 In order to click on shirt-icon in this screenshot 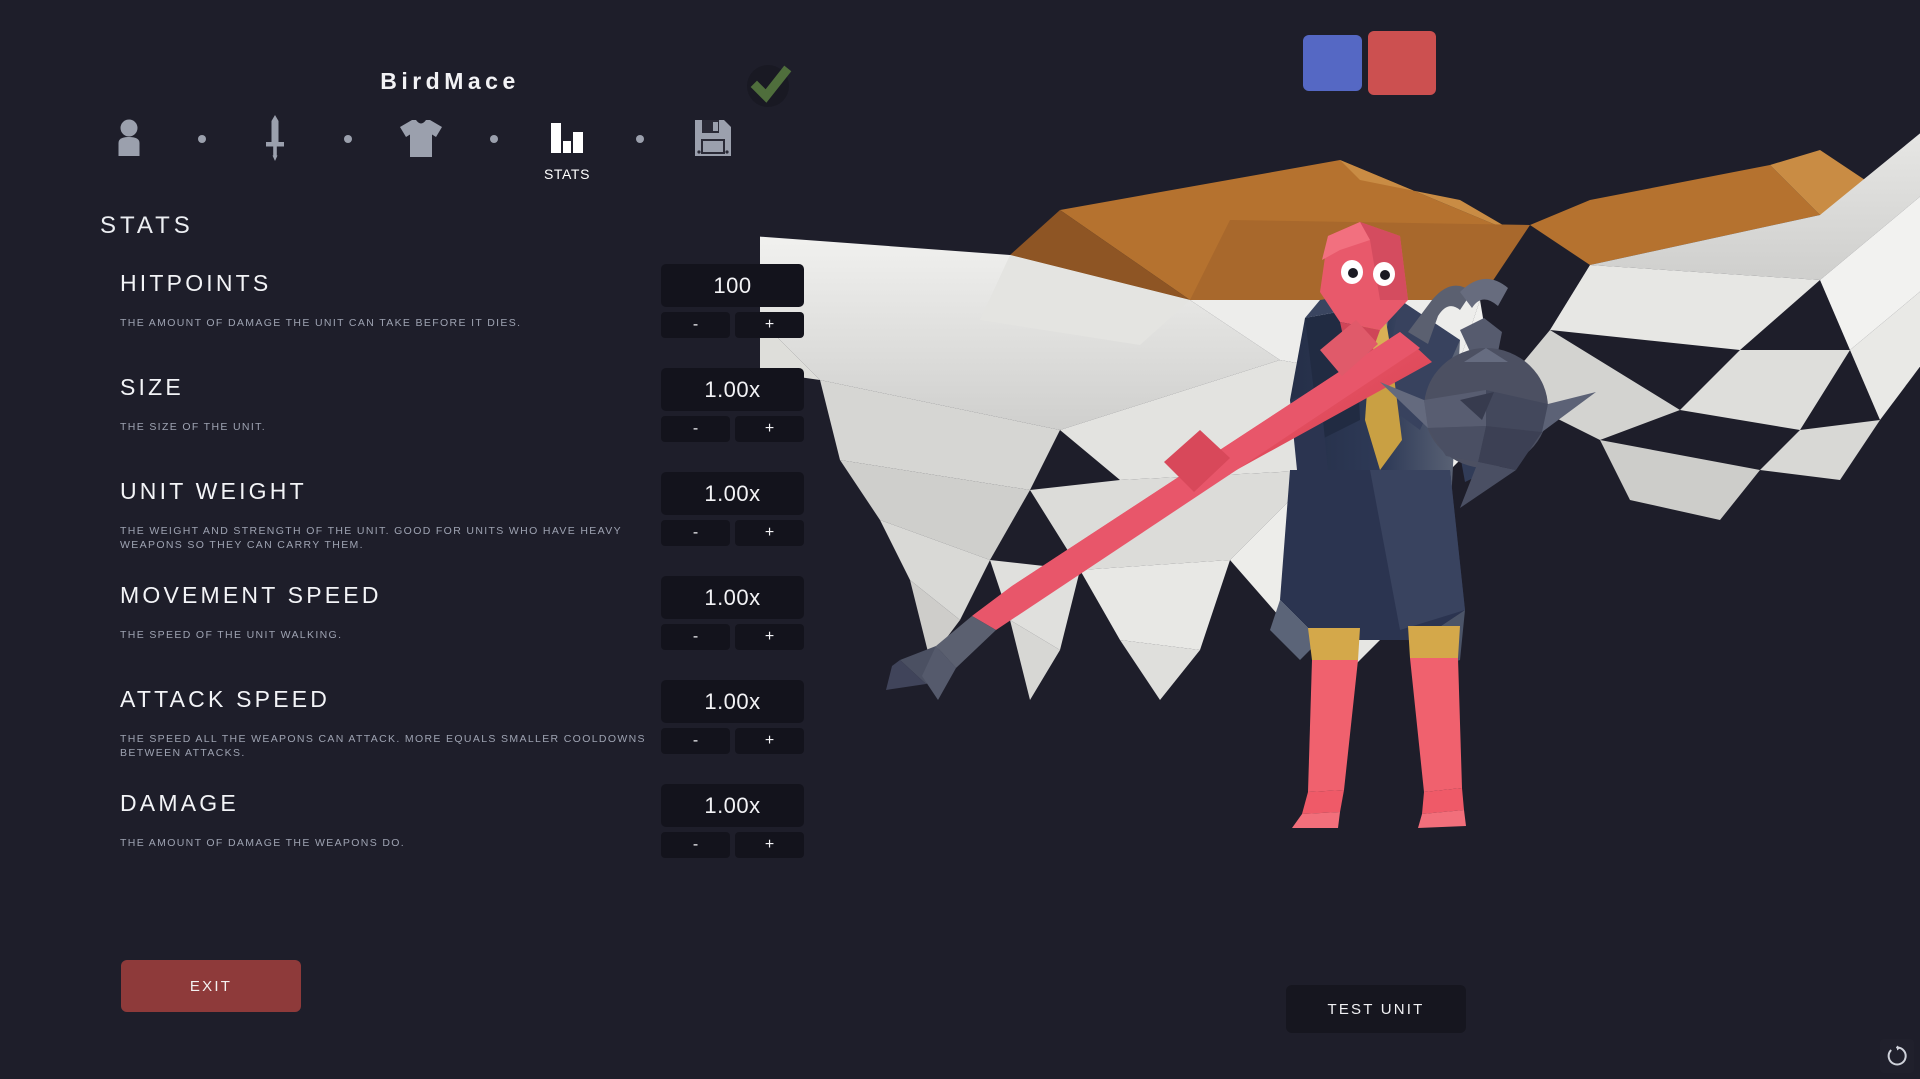, I will do `click(421, 138)`.